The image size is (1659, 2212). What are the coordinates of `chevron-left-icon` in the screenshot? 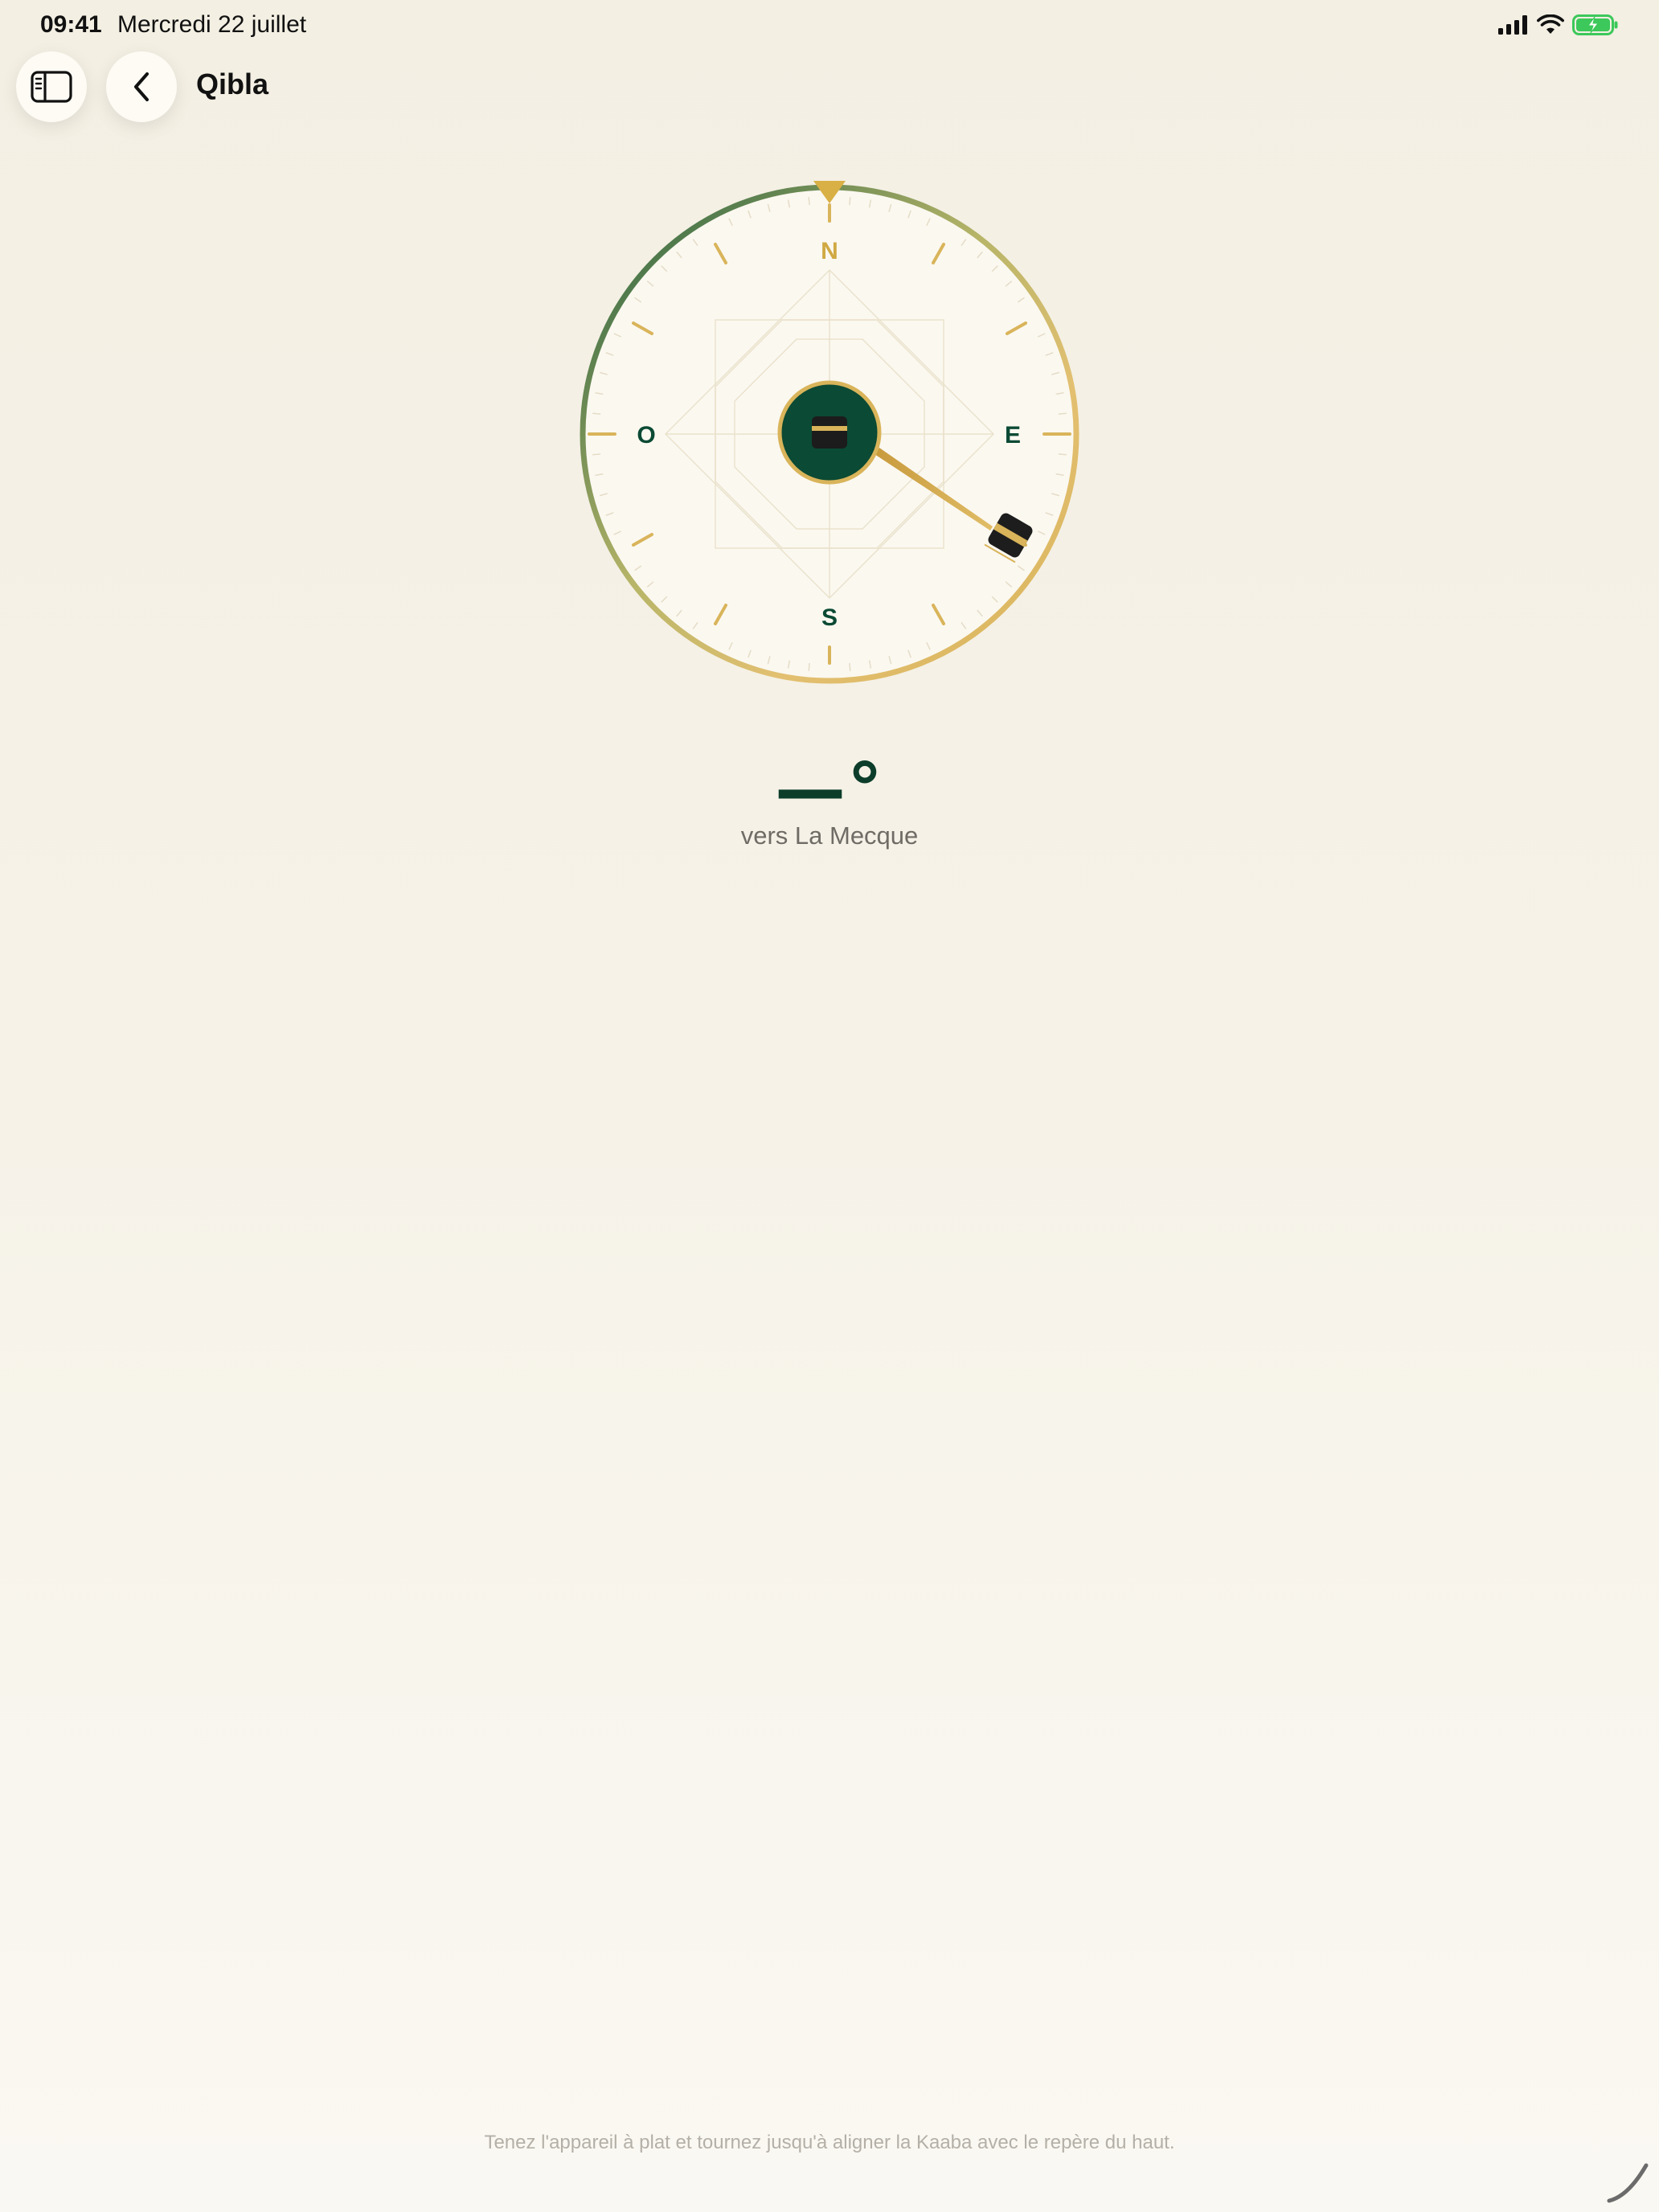 It's located at (141, 86).